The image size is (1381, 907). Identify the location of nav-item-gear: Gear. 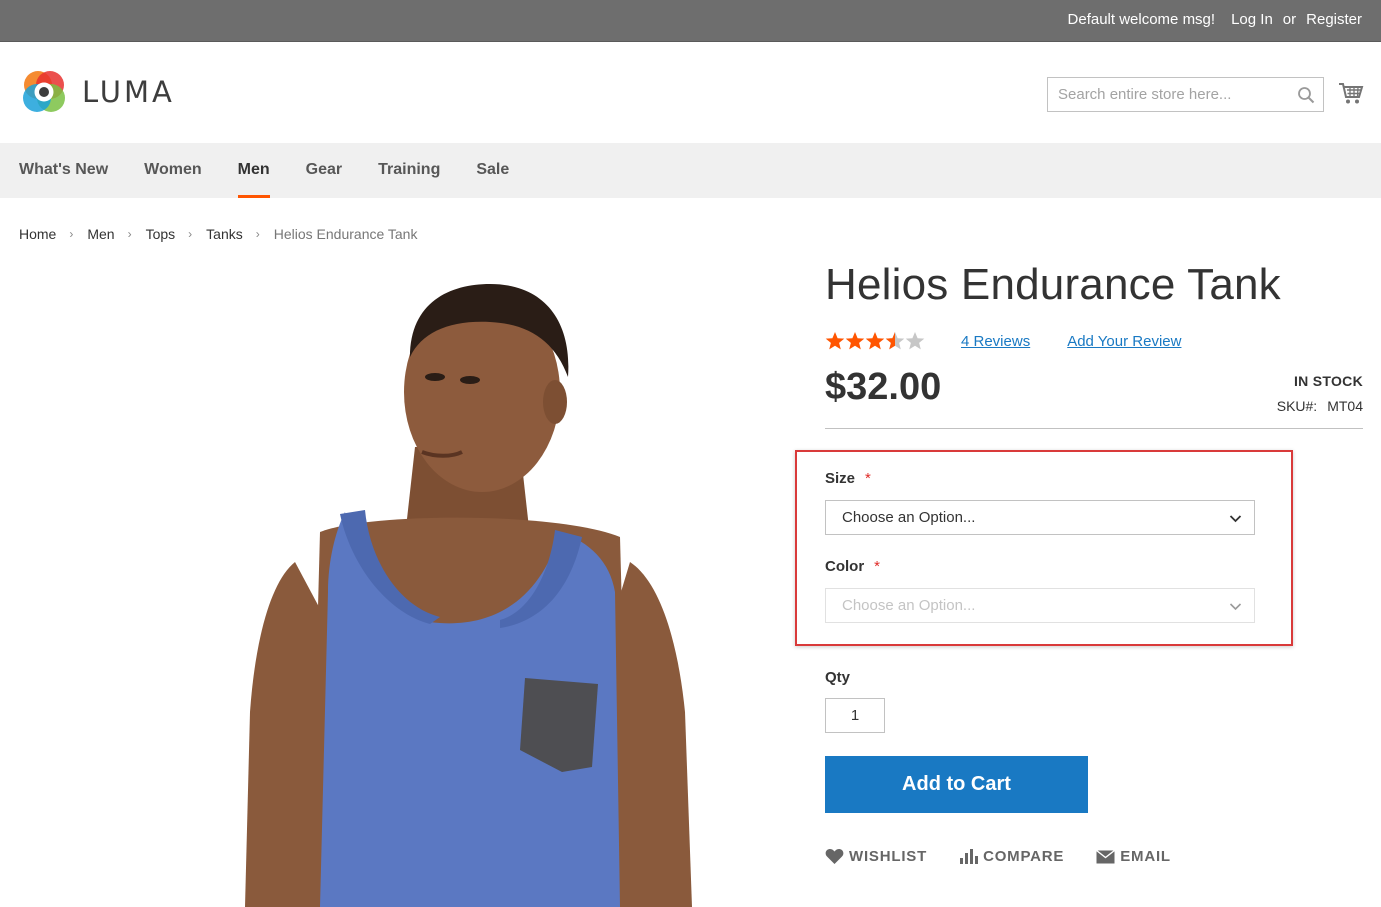
(324, 170).